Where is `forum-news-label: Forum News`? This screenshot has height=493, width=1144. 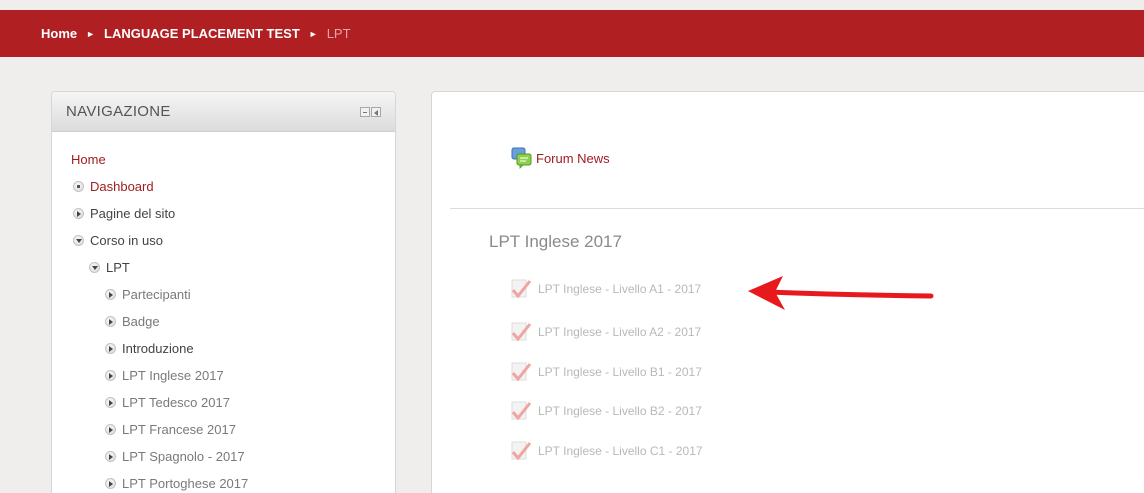
forum-news-label: Forum News is located at coordinates (573, 158).